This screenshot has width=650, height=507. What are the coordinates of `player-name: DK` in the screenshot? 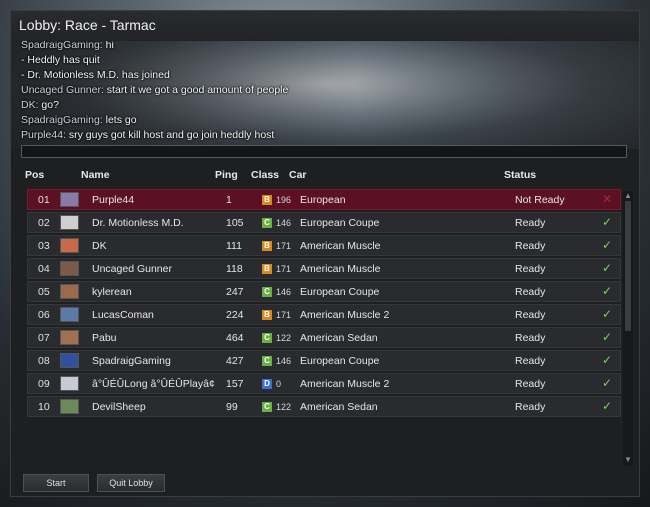 It's located at (99, 246).